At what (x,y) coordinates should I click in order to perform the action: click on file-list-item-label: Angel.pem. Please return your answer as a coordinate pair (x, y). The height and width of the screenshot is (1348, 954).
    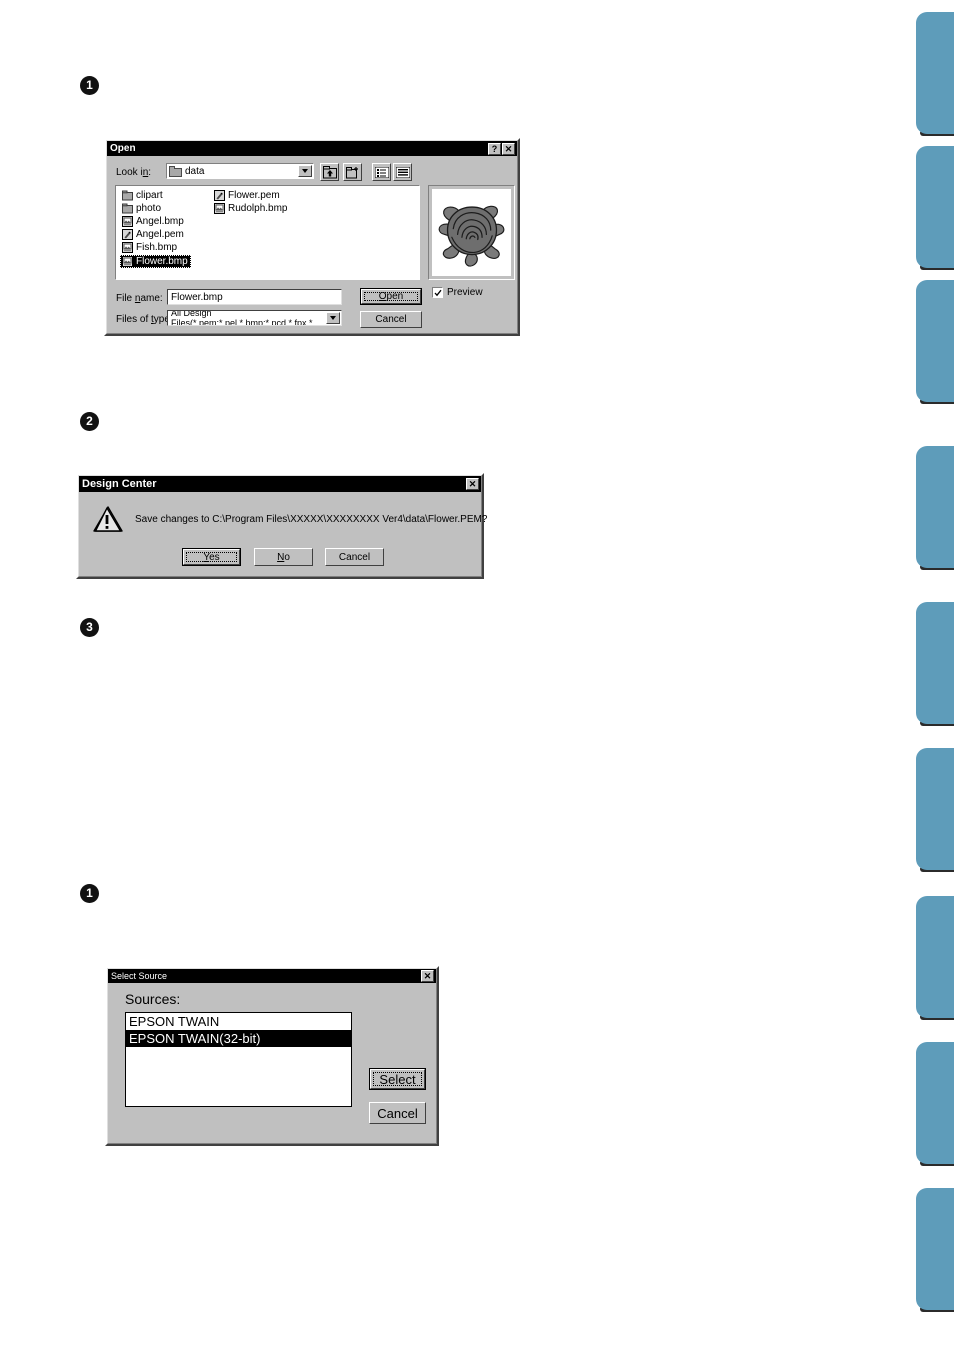
    Looking at the image, I should click on (160, 234).